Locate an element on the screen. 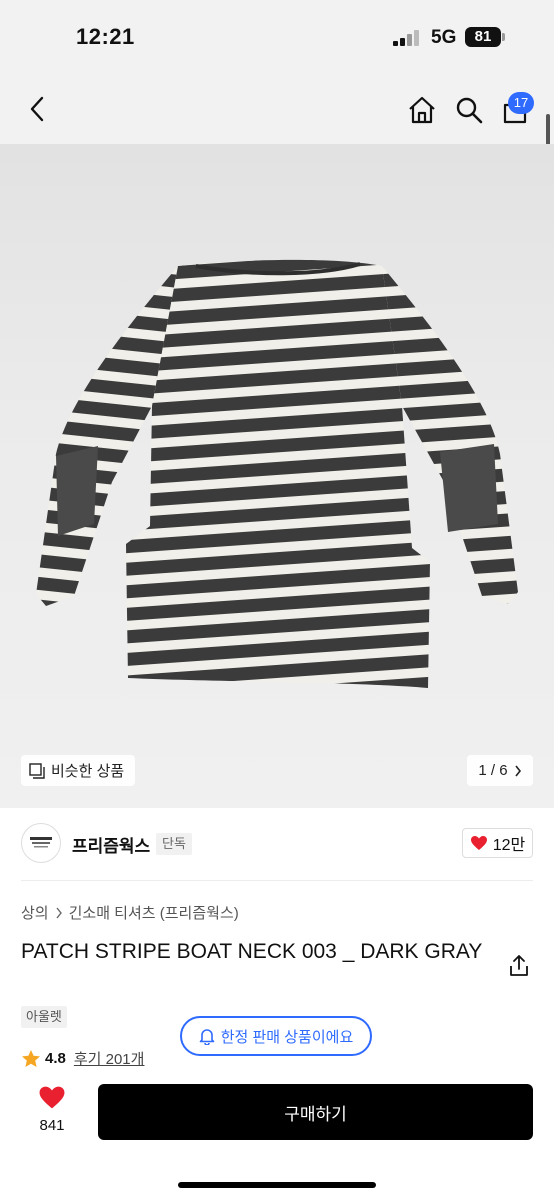 Image resolution: width=554 pixels, height=1200 pixels. brand-logo is located at coordinates (41, 843).